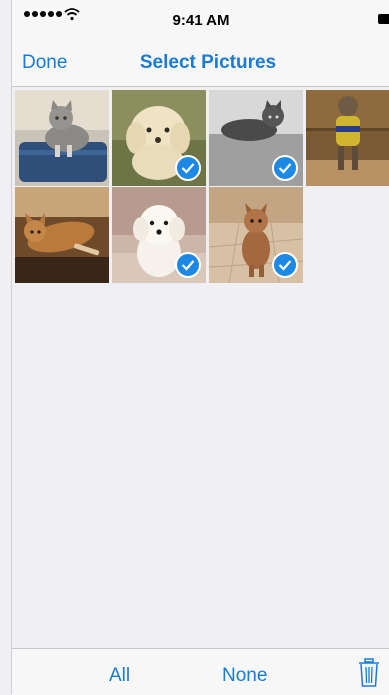  I want to click on trash-icon, so click(369, 673).